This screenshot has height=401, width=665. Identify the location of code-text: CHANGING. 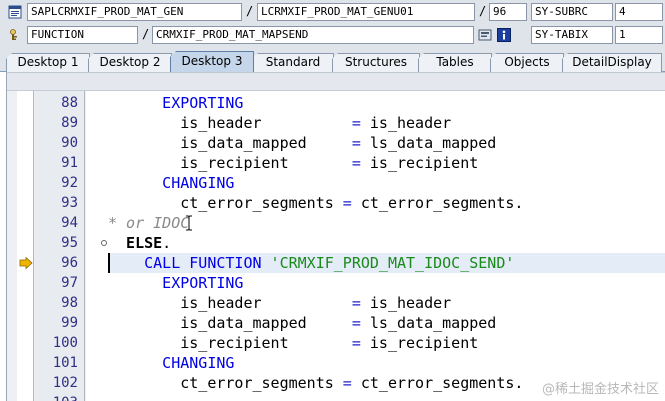
(198, 363).